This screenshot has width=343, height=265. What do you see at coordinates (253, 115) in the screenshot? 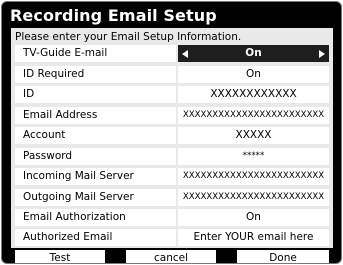
I see `email-address-field: XXXXXXXXXXXXXXXXXXXXXXXX` at bounding box center [253, 115].